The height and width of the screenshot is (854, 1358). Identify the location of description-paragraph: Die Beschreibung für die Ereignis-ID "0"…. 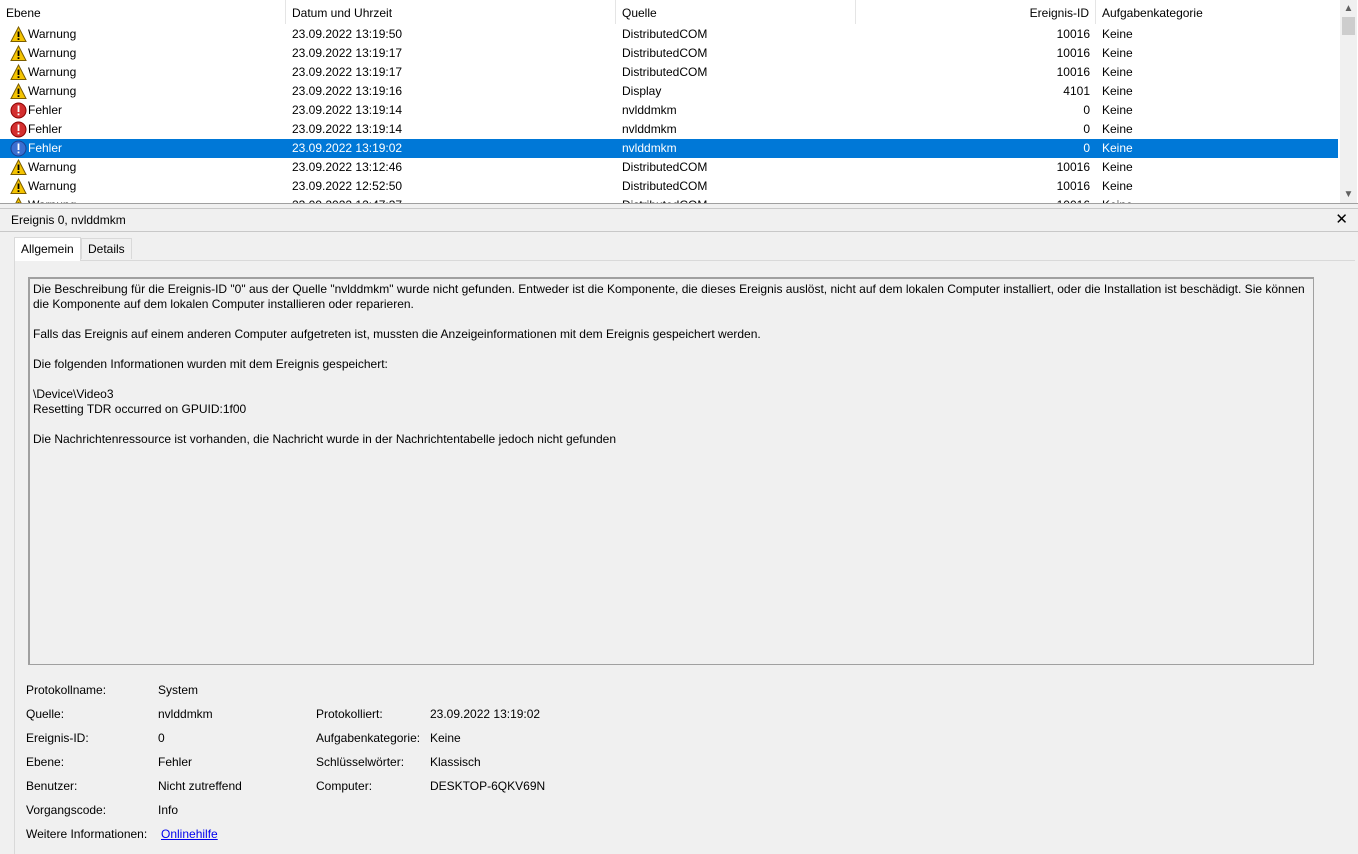
(671, 296).